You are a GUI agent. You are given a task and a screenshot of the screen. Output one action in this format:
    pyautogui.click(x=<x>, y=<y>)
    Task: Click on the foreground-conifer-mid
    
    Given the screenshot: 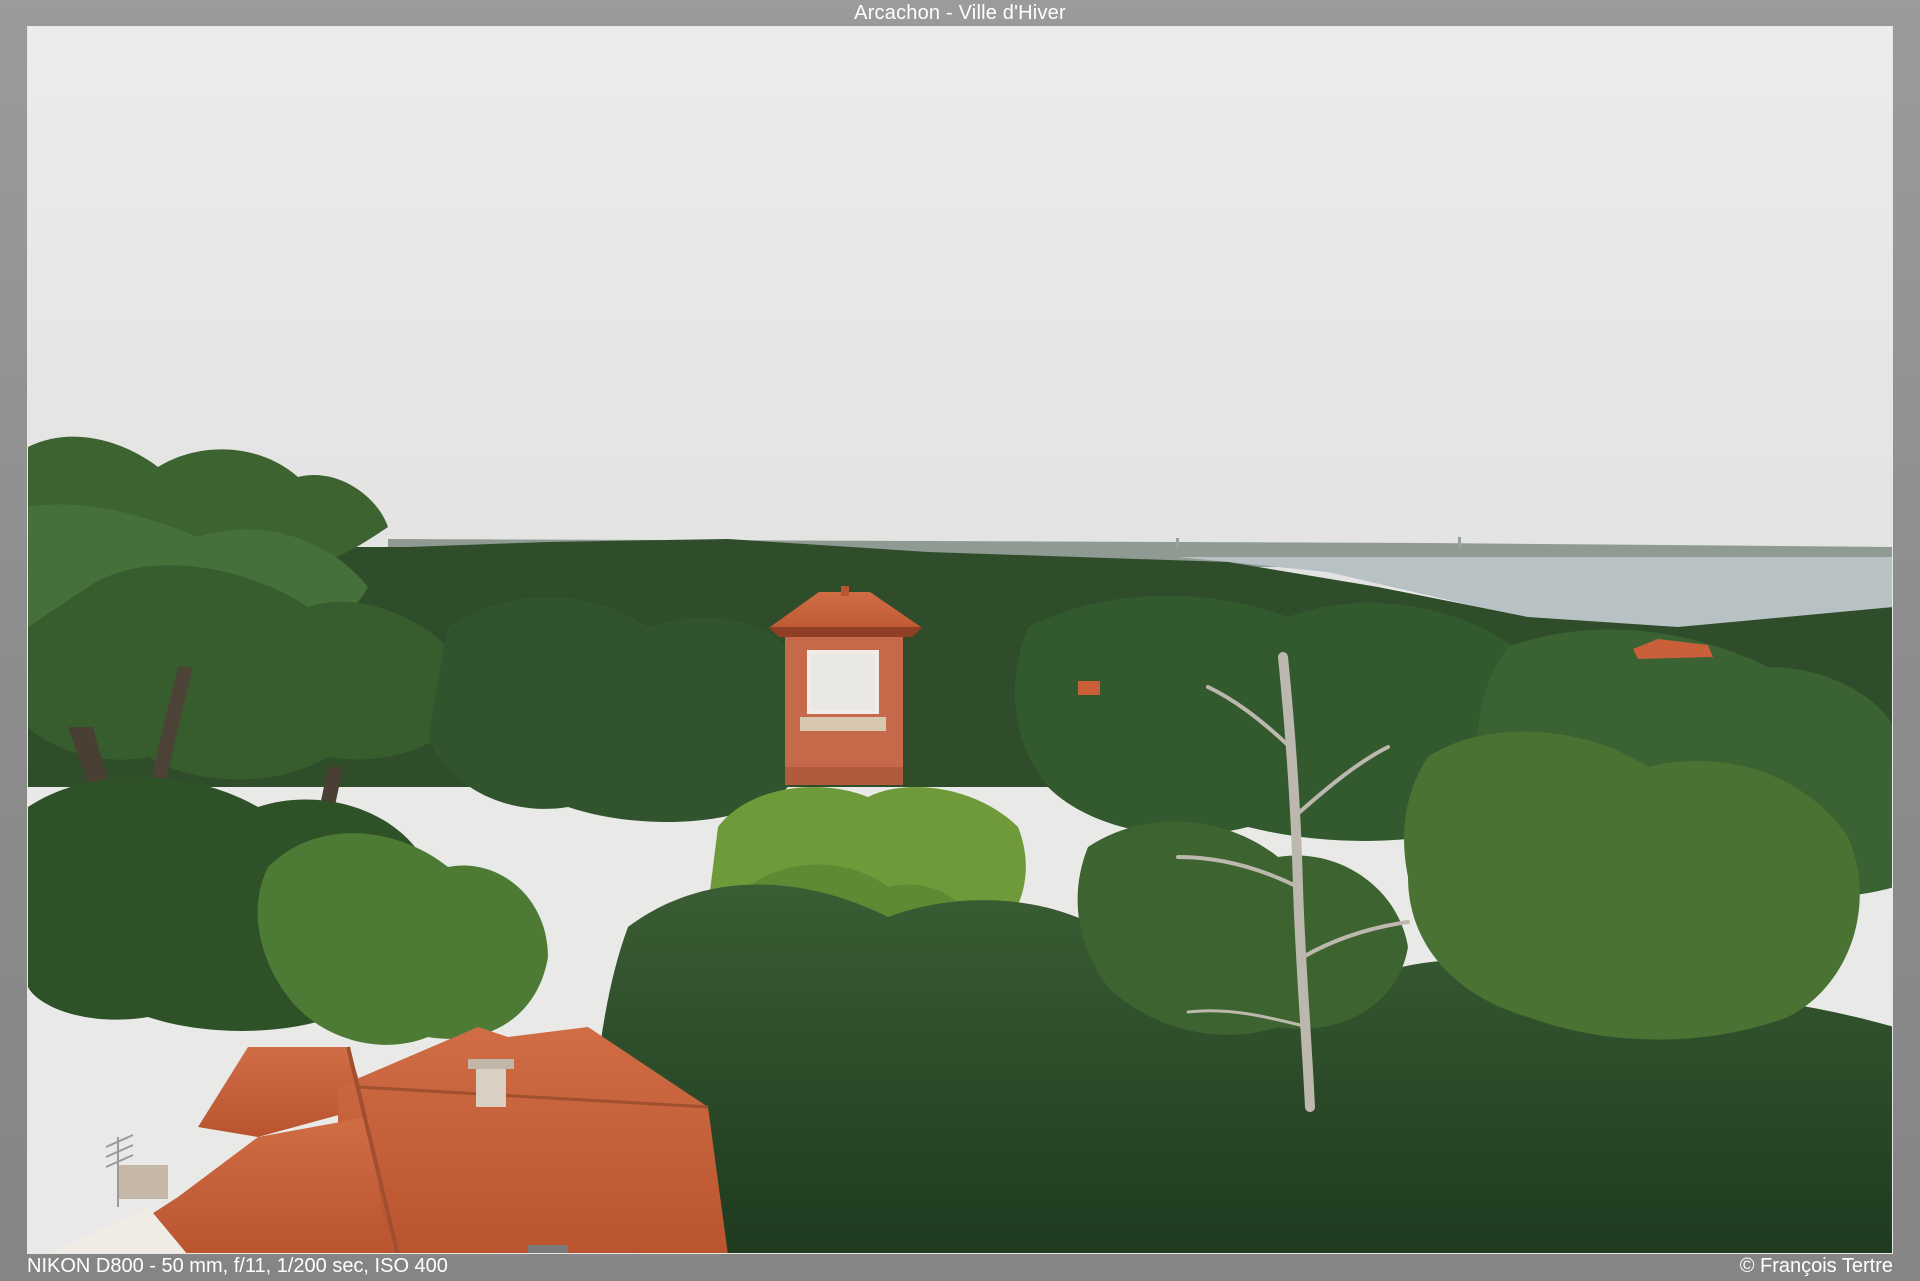 What is the action you would take?
    pyautogui.click(x=1242, y=928)
    